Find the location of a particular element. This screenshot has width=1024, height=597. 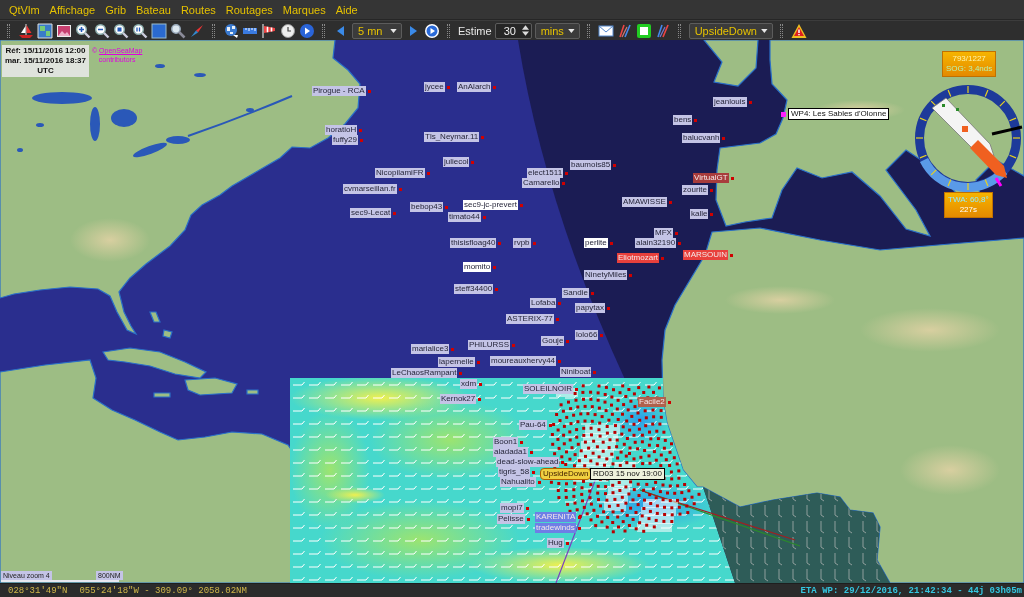

map-icon is located at coordinates (45, 30).